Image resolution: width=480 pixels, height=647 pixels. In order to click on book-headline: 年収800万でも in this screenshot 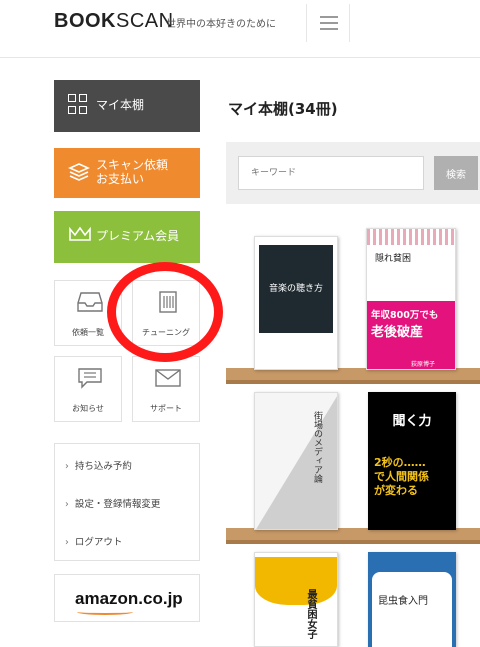, I will do `click(405, 315)`.